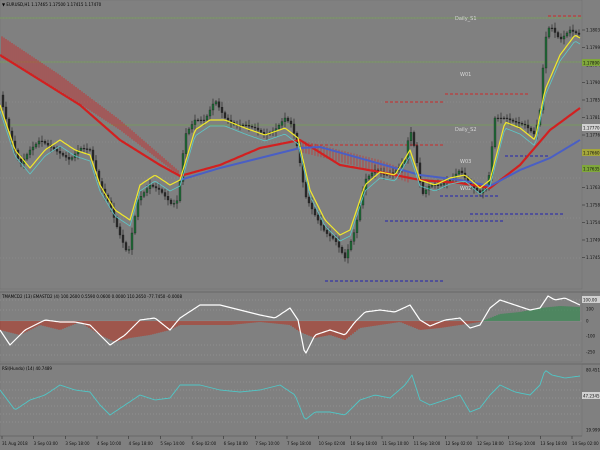  Describe the element at coordinates (109, 443) in the screenshot. I see `time-tick-label: 4 Sep 10:00` at that location.